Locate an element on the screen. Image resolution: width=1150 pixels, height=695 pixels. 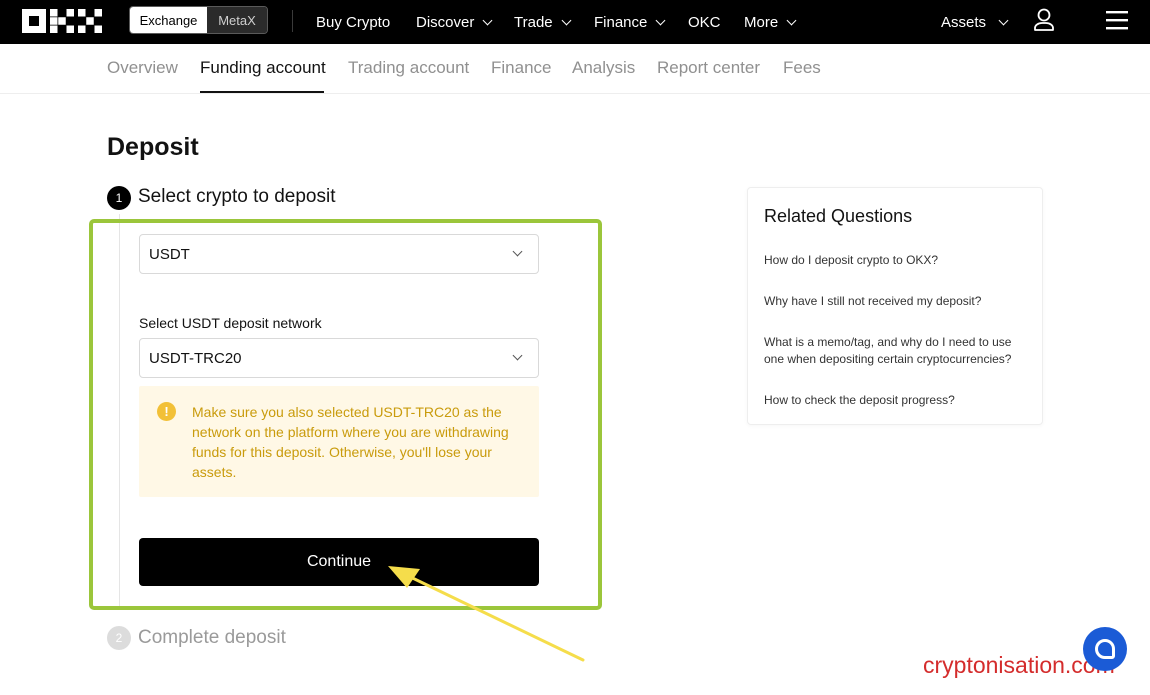
nav-okc-label: OKC is located at coordinates (704, 22).